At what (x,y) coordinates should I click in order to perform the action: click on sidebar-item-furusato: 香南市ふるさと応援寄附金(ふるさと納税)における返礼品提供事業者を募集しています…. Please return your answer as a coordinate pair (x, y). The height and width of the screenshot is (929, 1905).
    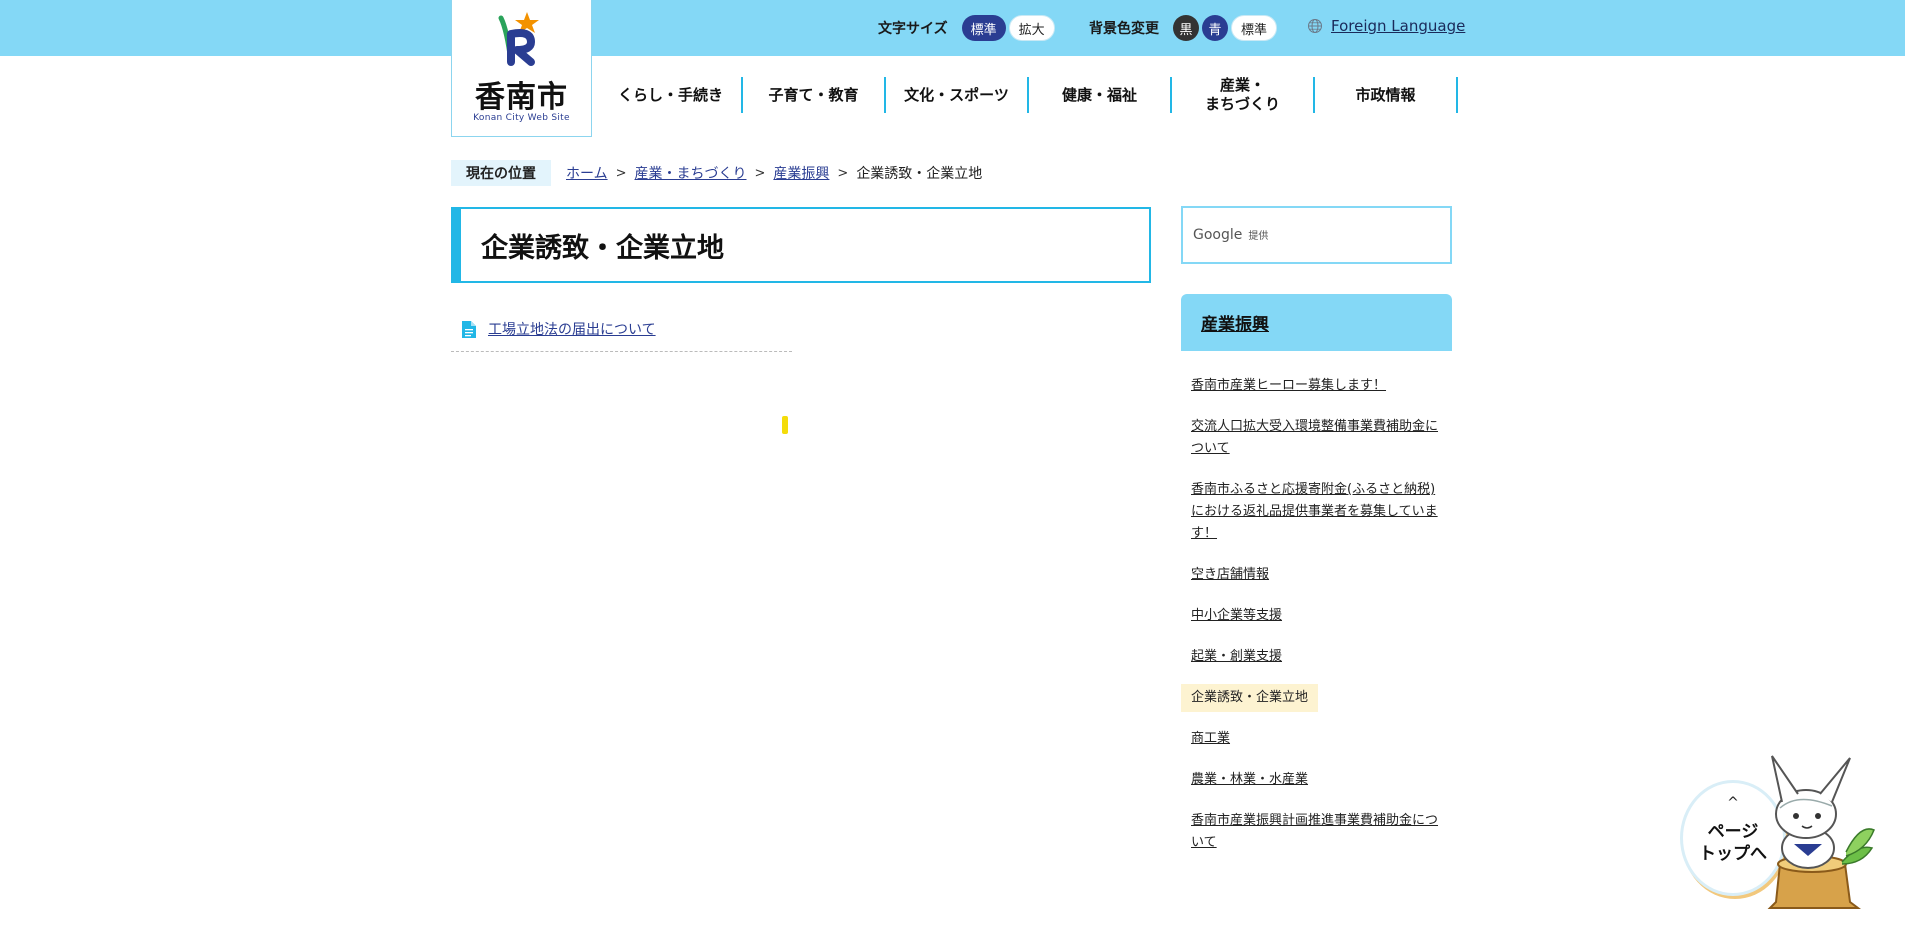
    Looking at the image, I should click on (1316, 512).